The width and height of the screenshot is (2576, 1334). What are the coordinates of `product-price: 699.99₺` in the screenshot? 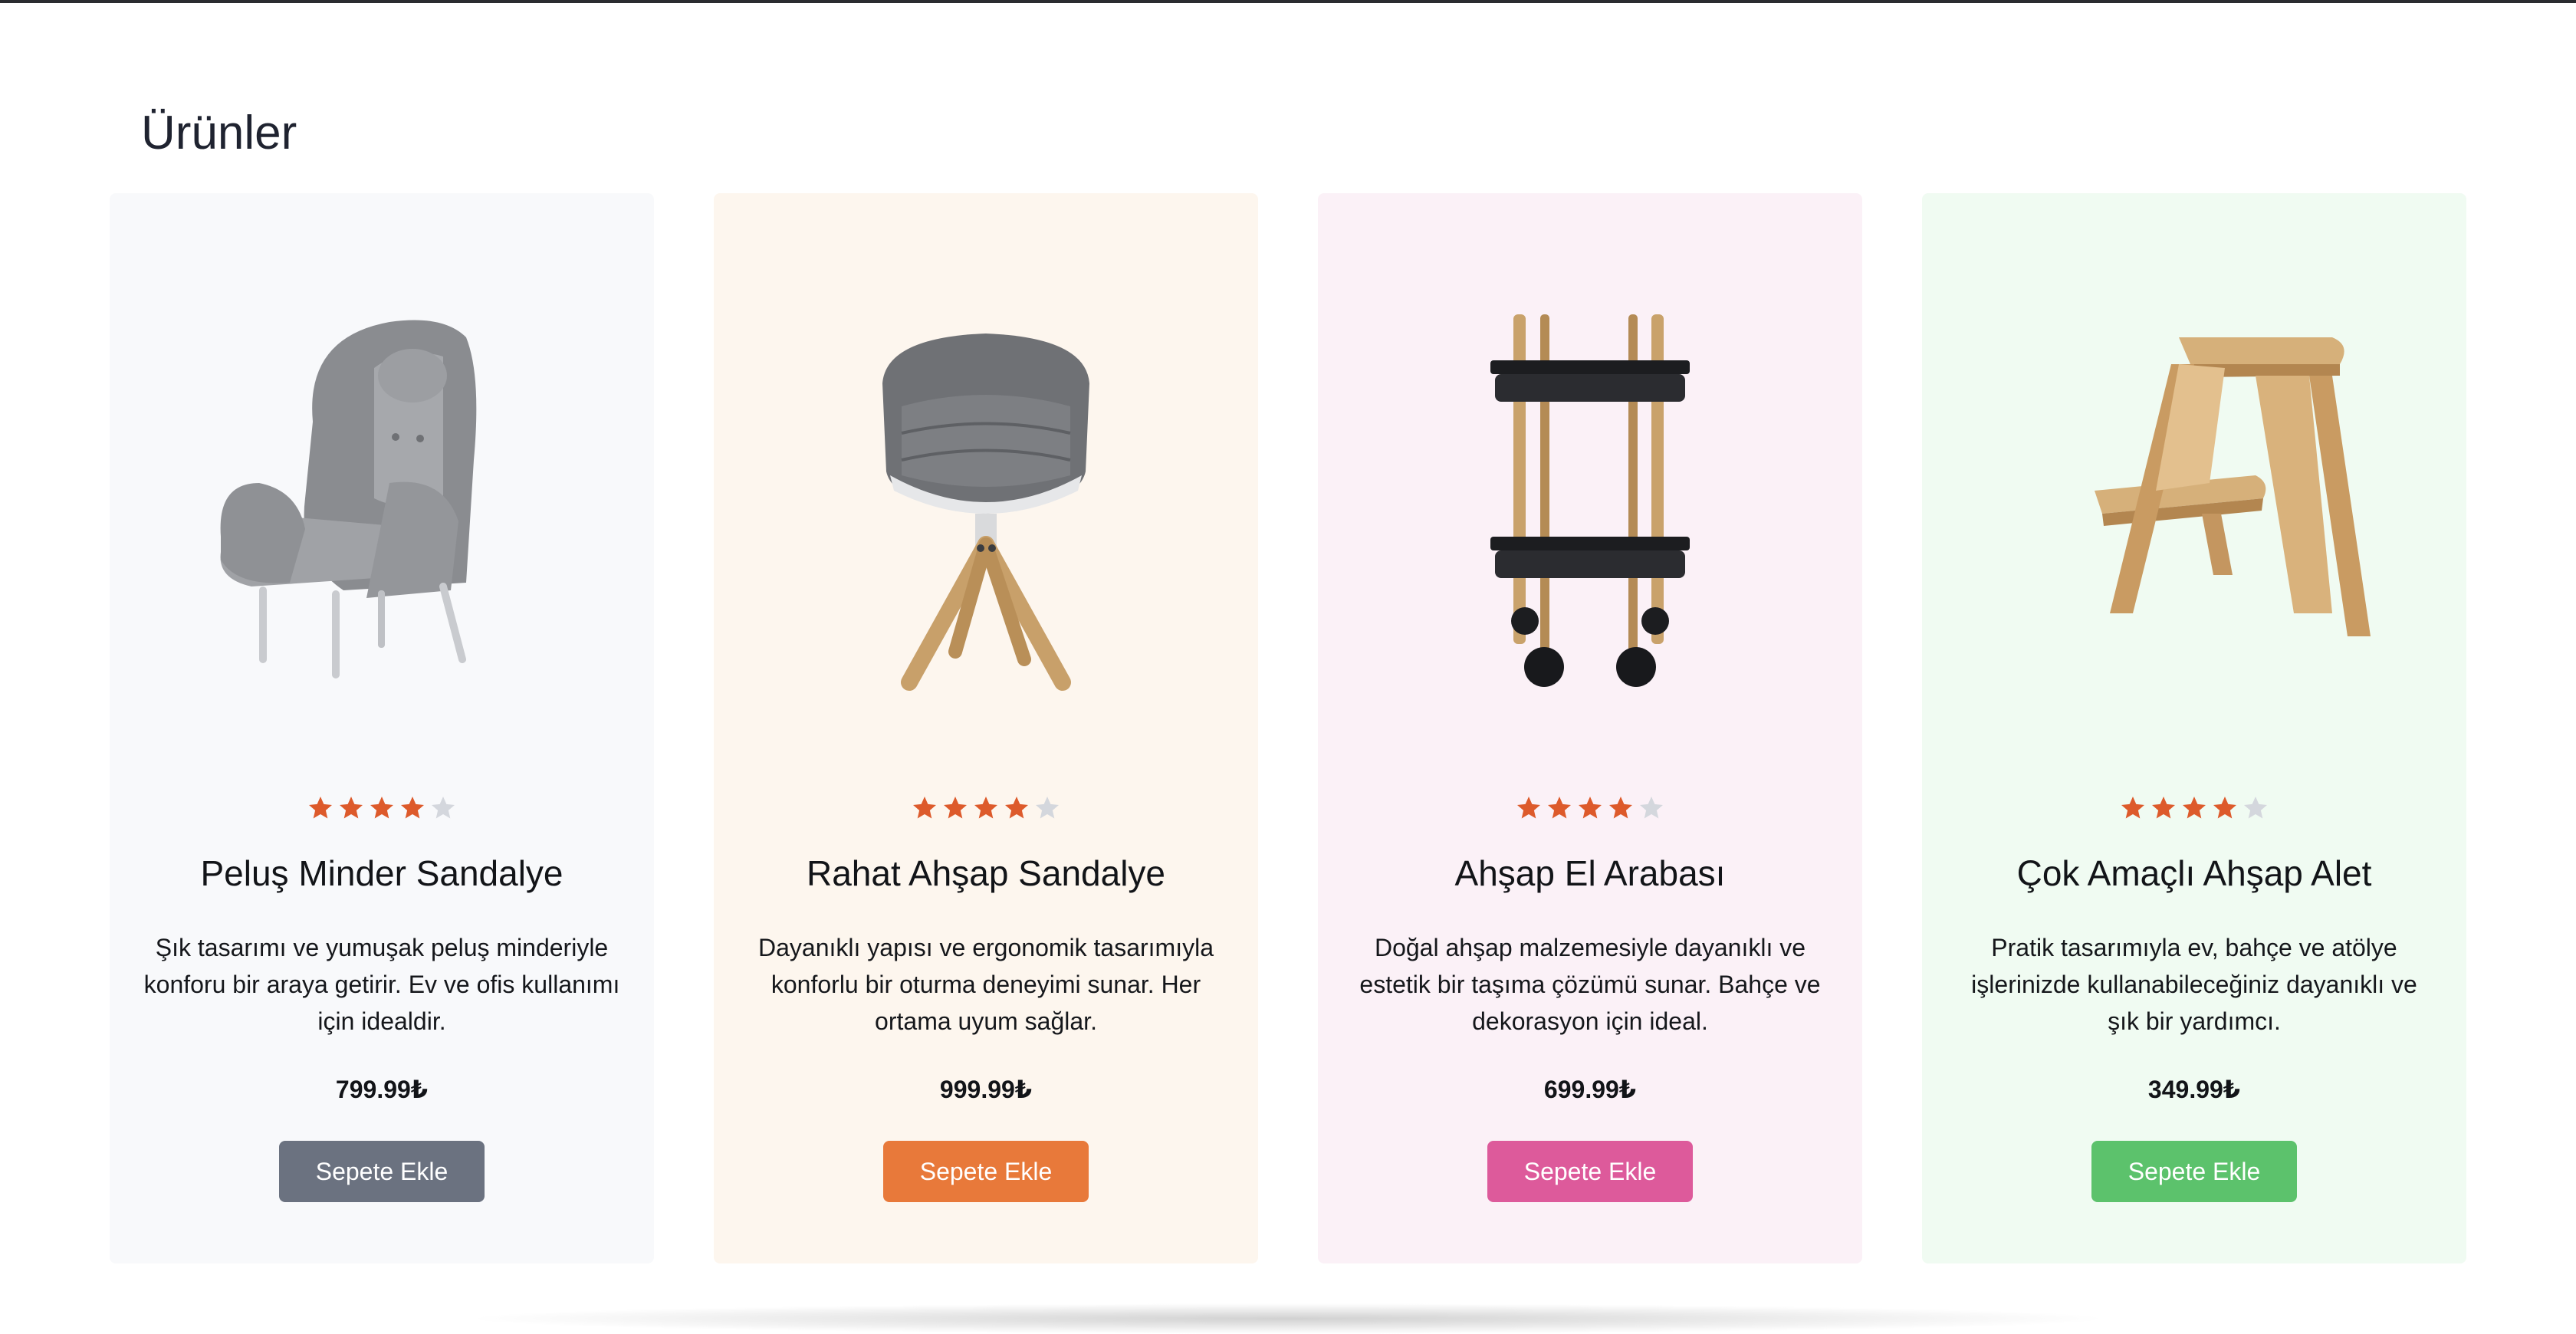 It's located at (1590, 1090).